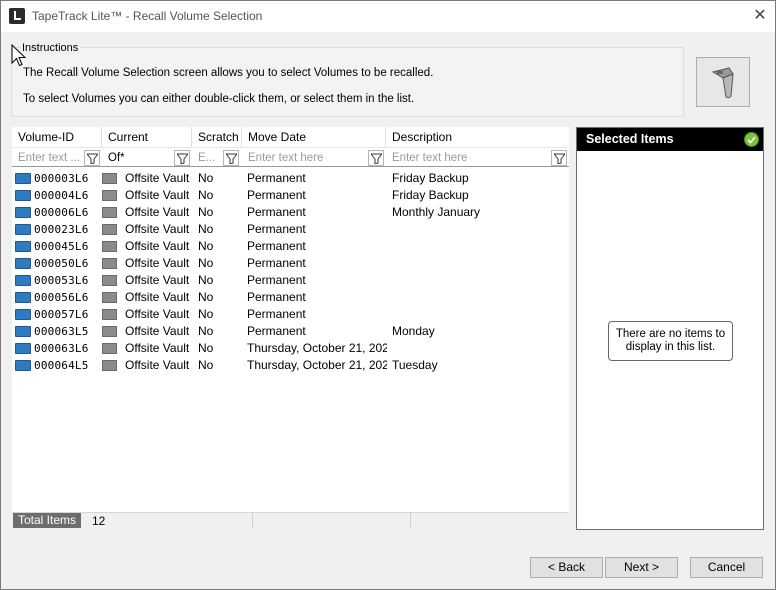  Describe the element at coordinates (61, 331) in the screenshot. I see `cell-volume-id: 000063L5` at that location.